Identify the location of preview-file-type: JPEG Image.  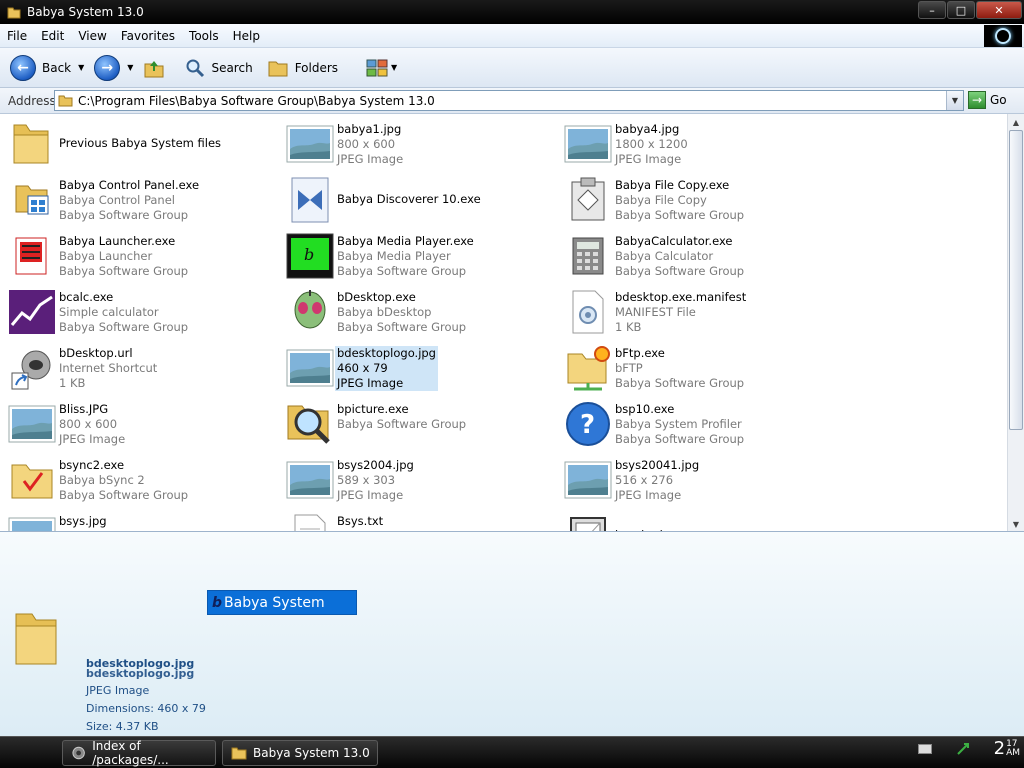
(118, 690).